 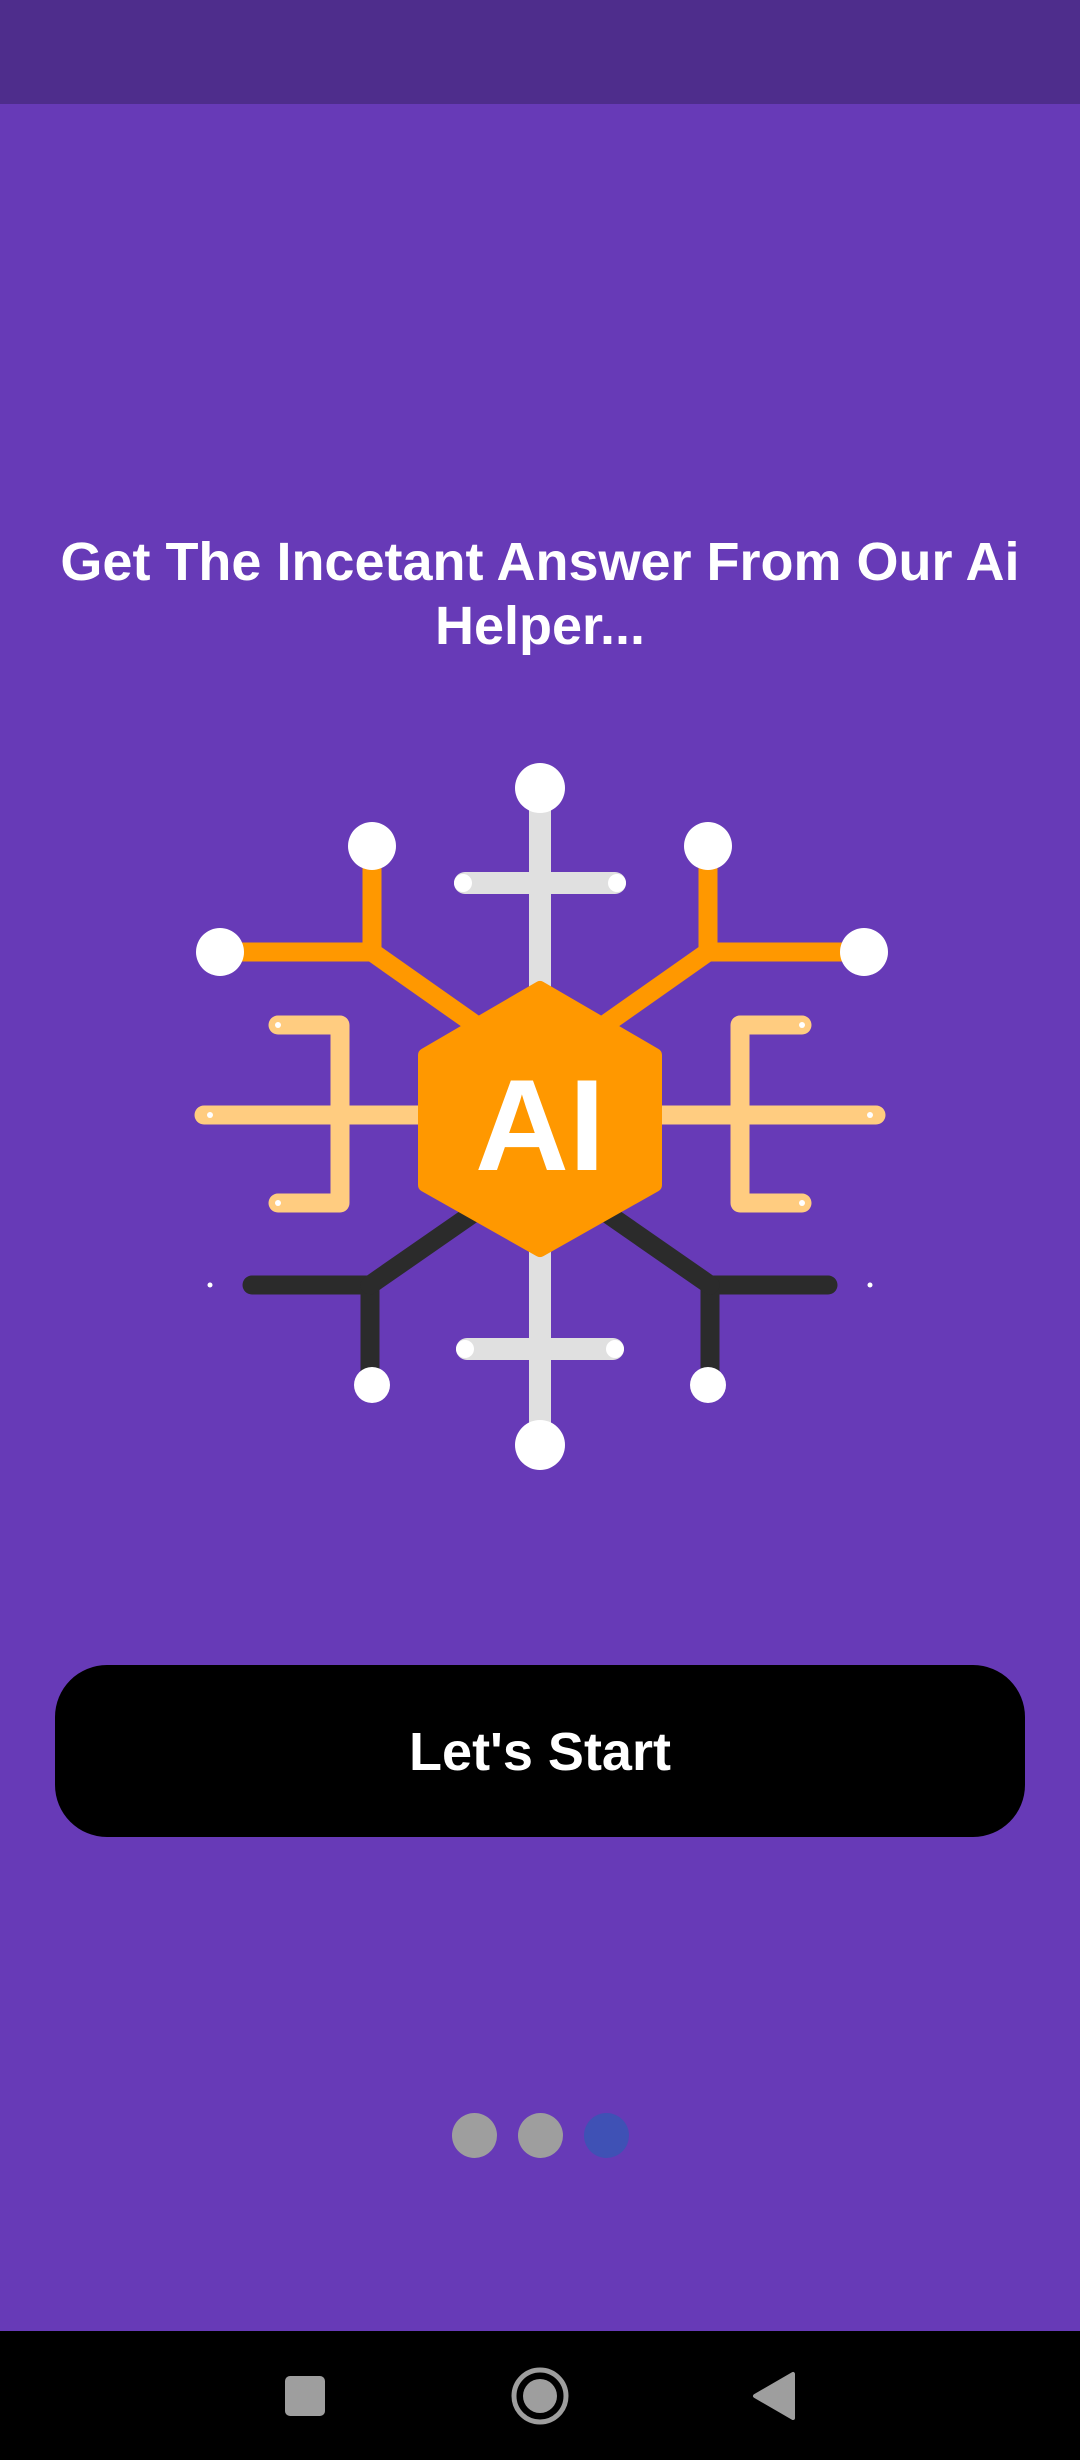 I want to click on triangle-back-icon, so click(x=774, y=2396).